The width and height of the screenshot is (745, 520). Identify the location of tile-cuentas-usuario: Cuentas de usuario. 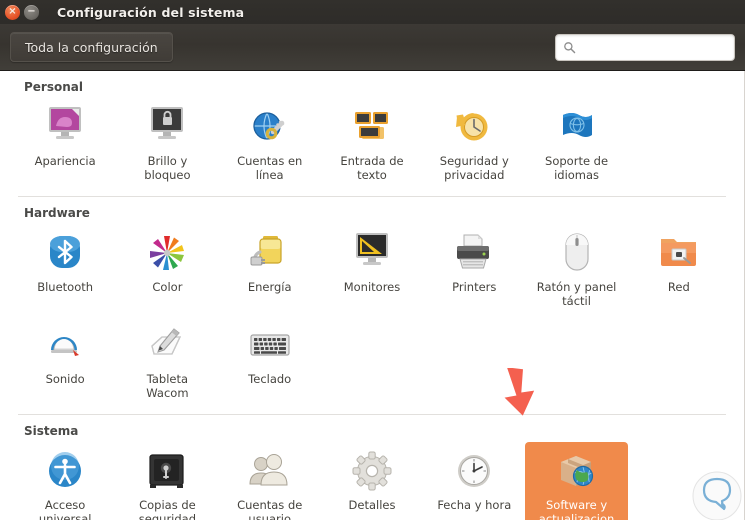
(270, 481).